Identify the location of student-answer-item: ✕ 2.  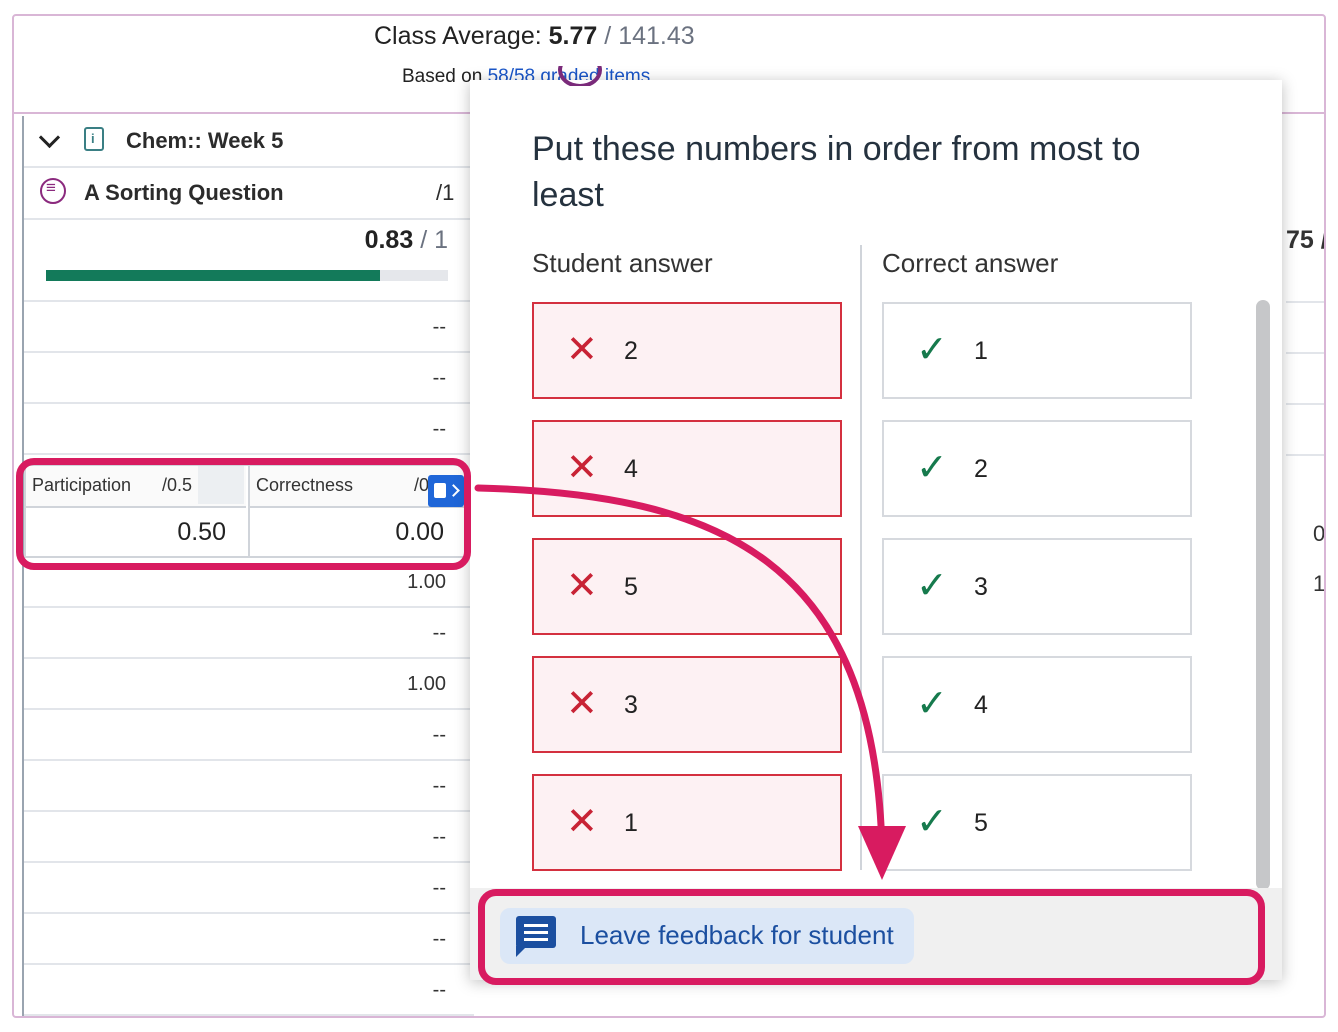
(687, 350).